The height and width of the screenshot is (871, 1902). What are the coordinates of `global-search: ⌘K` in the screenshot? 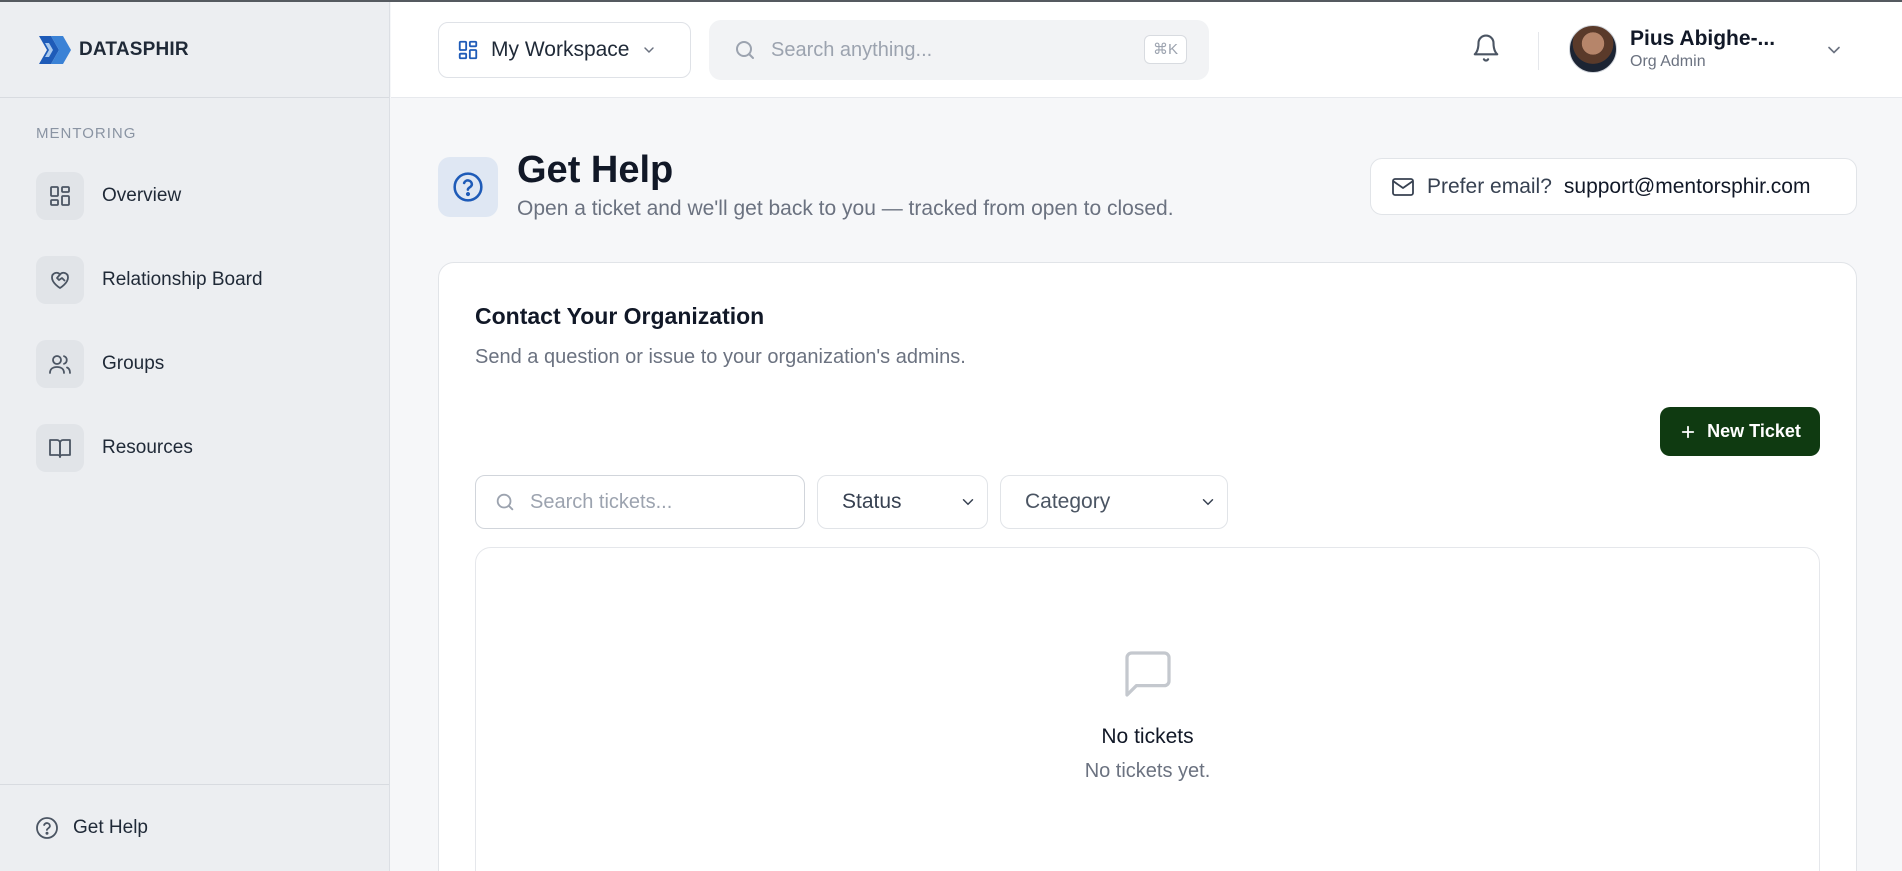 It's located at (959, 50).